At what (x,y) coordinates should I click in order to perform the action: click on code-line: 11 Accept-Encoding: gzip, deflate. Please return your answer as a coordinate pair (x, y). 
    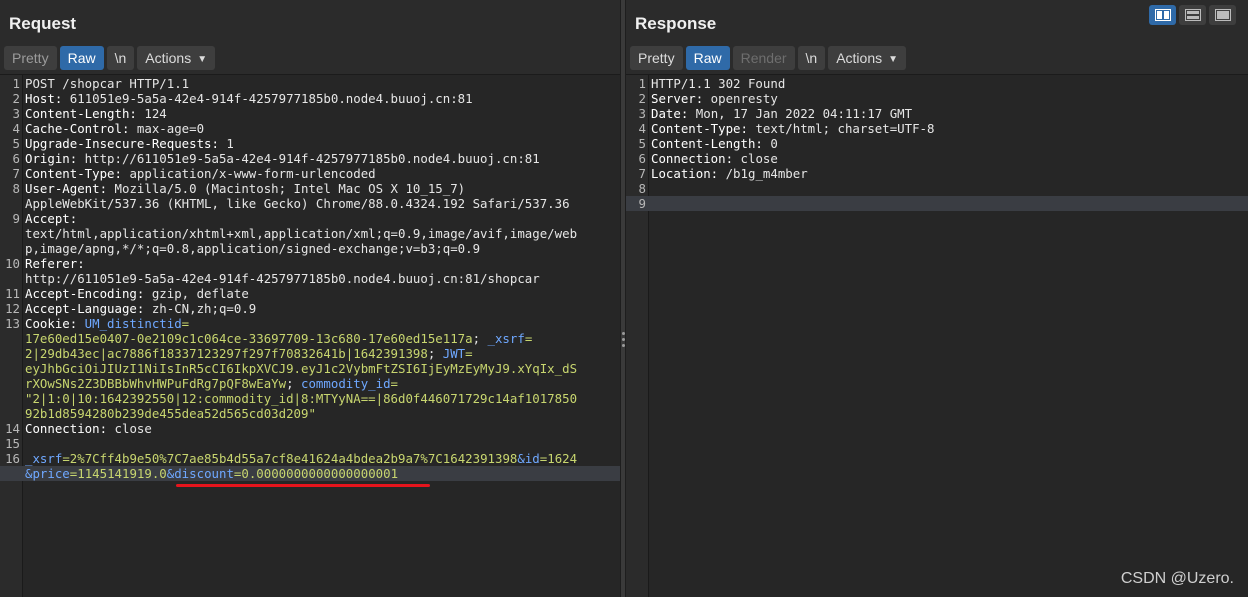
    Looking at the image, I should click on (310, 293).